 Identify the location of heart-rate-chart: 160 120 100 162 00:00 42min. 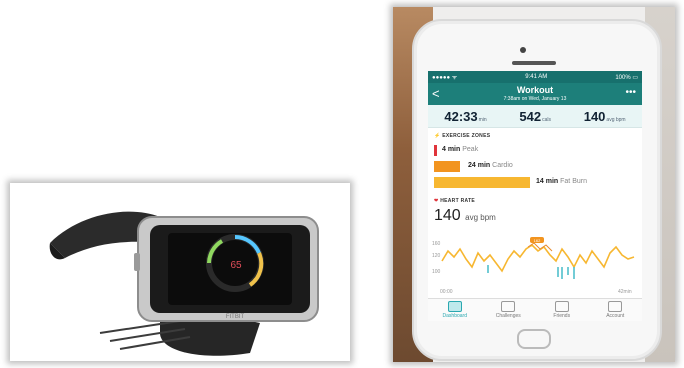
(533, 266).